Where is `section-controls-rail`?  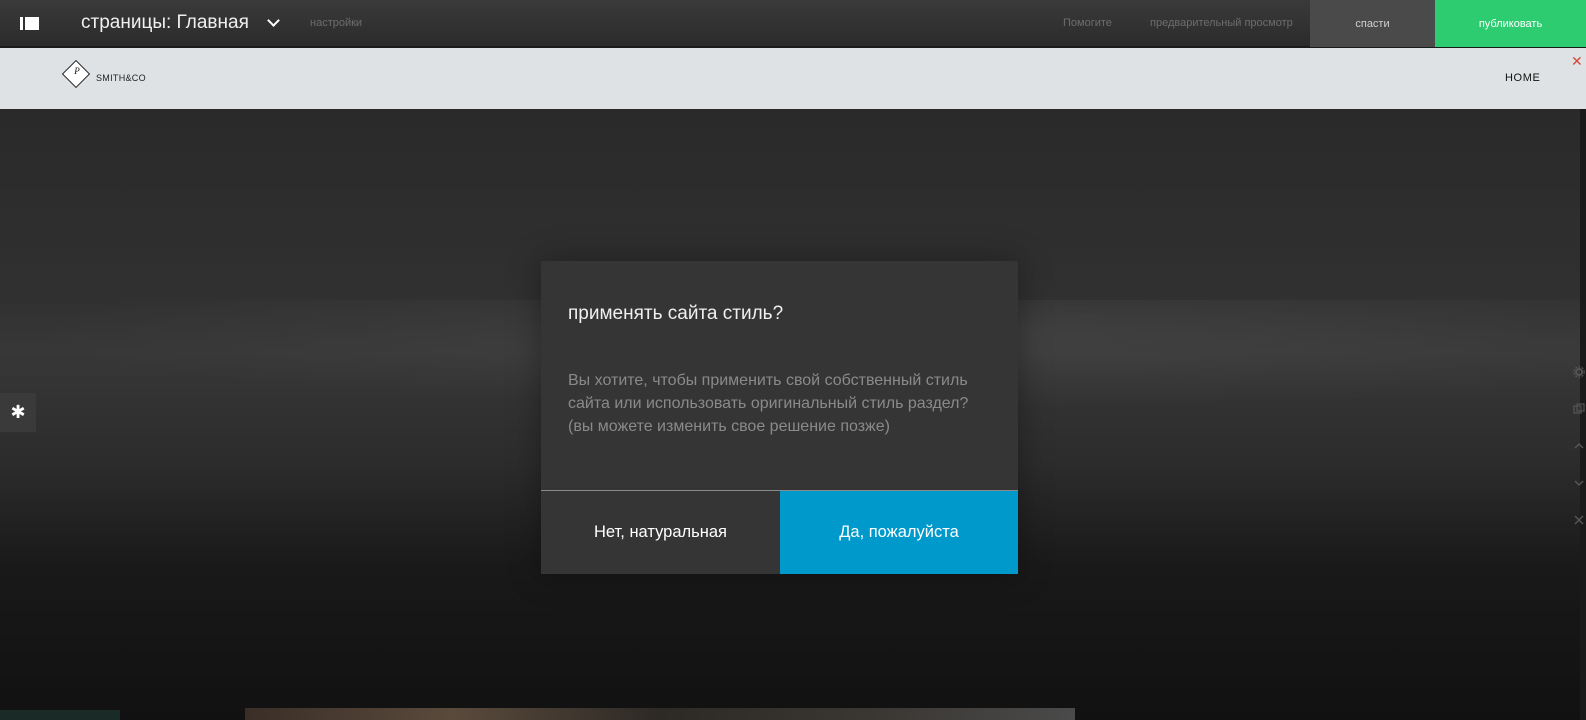 section-controls-rail is located at coordinates (1579, 451).